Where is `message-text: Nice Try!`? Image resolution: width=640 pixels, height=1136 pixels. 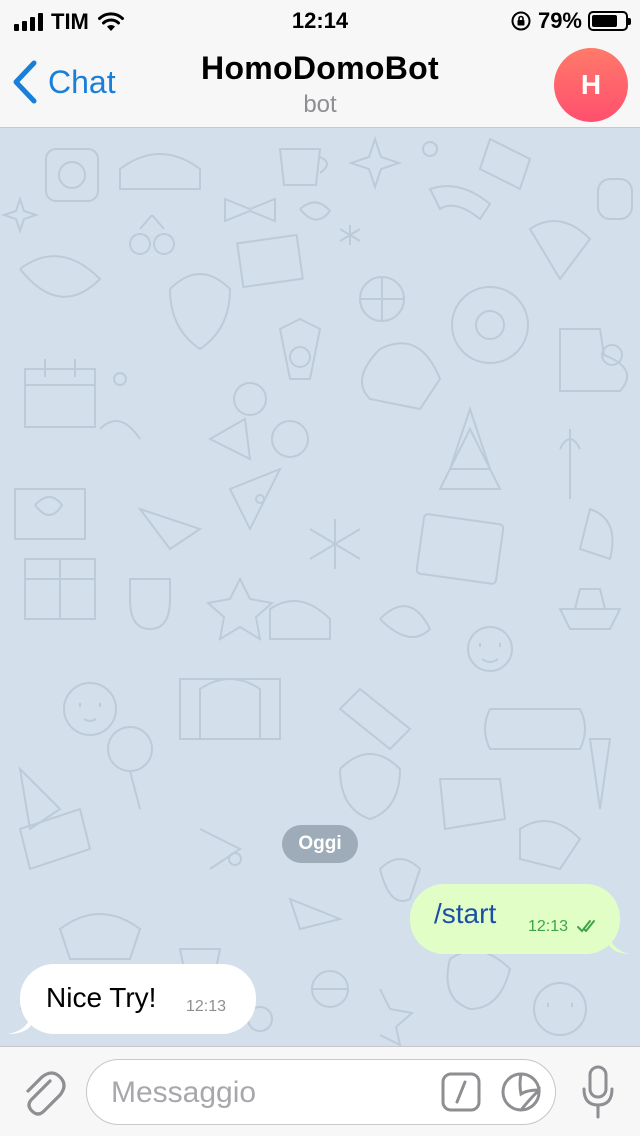 message-text: Nice Try! is located at coordinates (101, 997).